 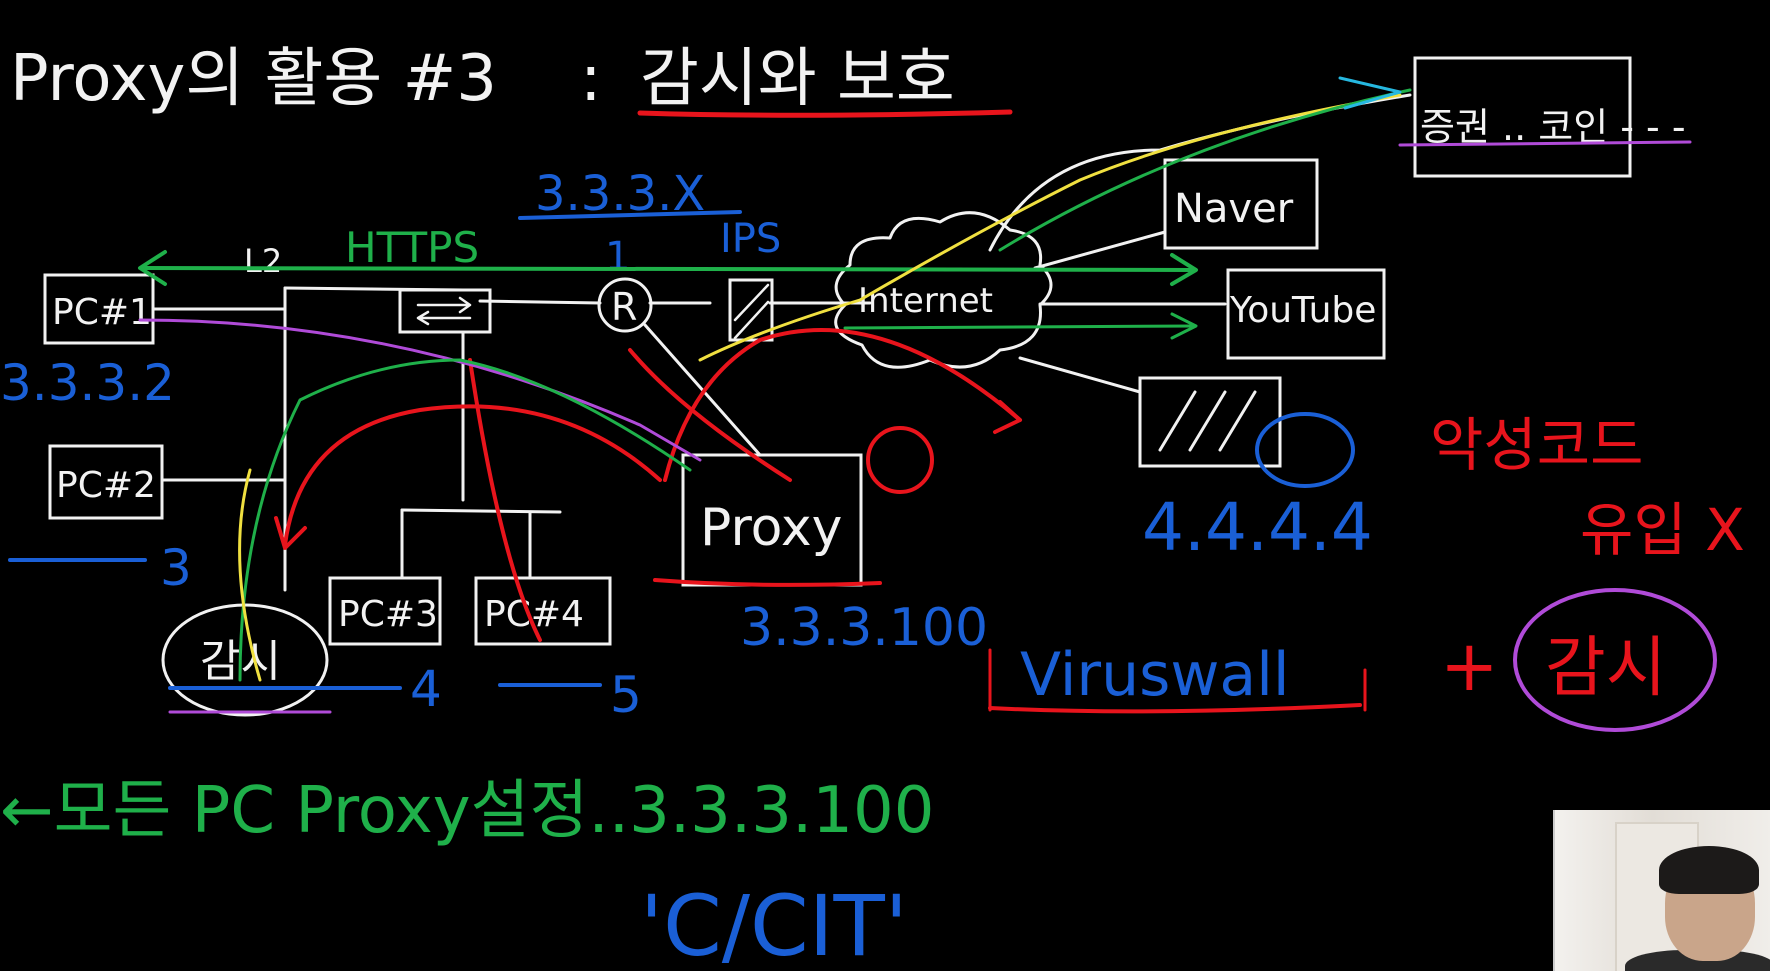 What do you see at coordinates (1605, 667) in the screenshot?
I see `monitoring-label: 감시` at bounding box center [1605, 667].